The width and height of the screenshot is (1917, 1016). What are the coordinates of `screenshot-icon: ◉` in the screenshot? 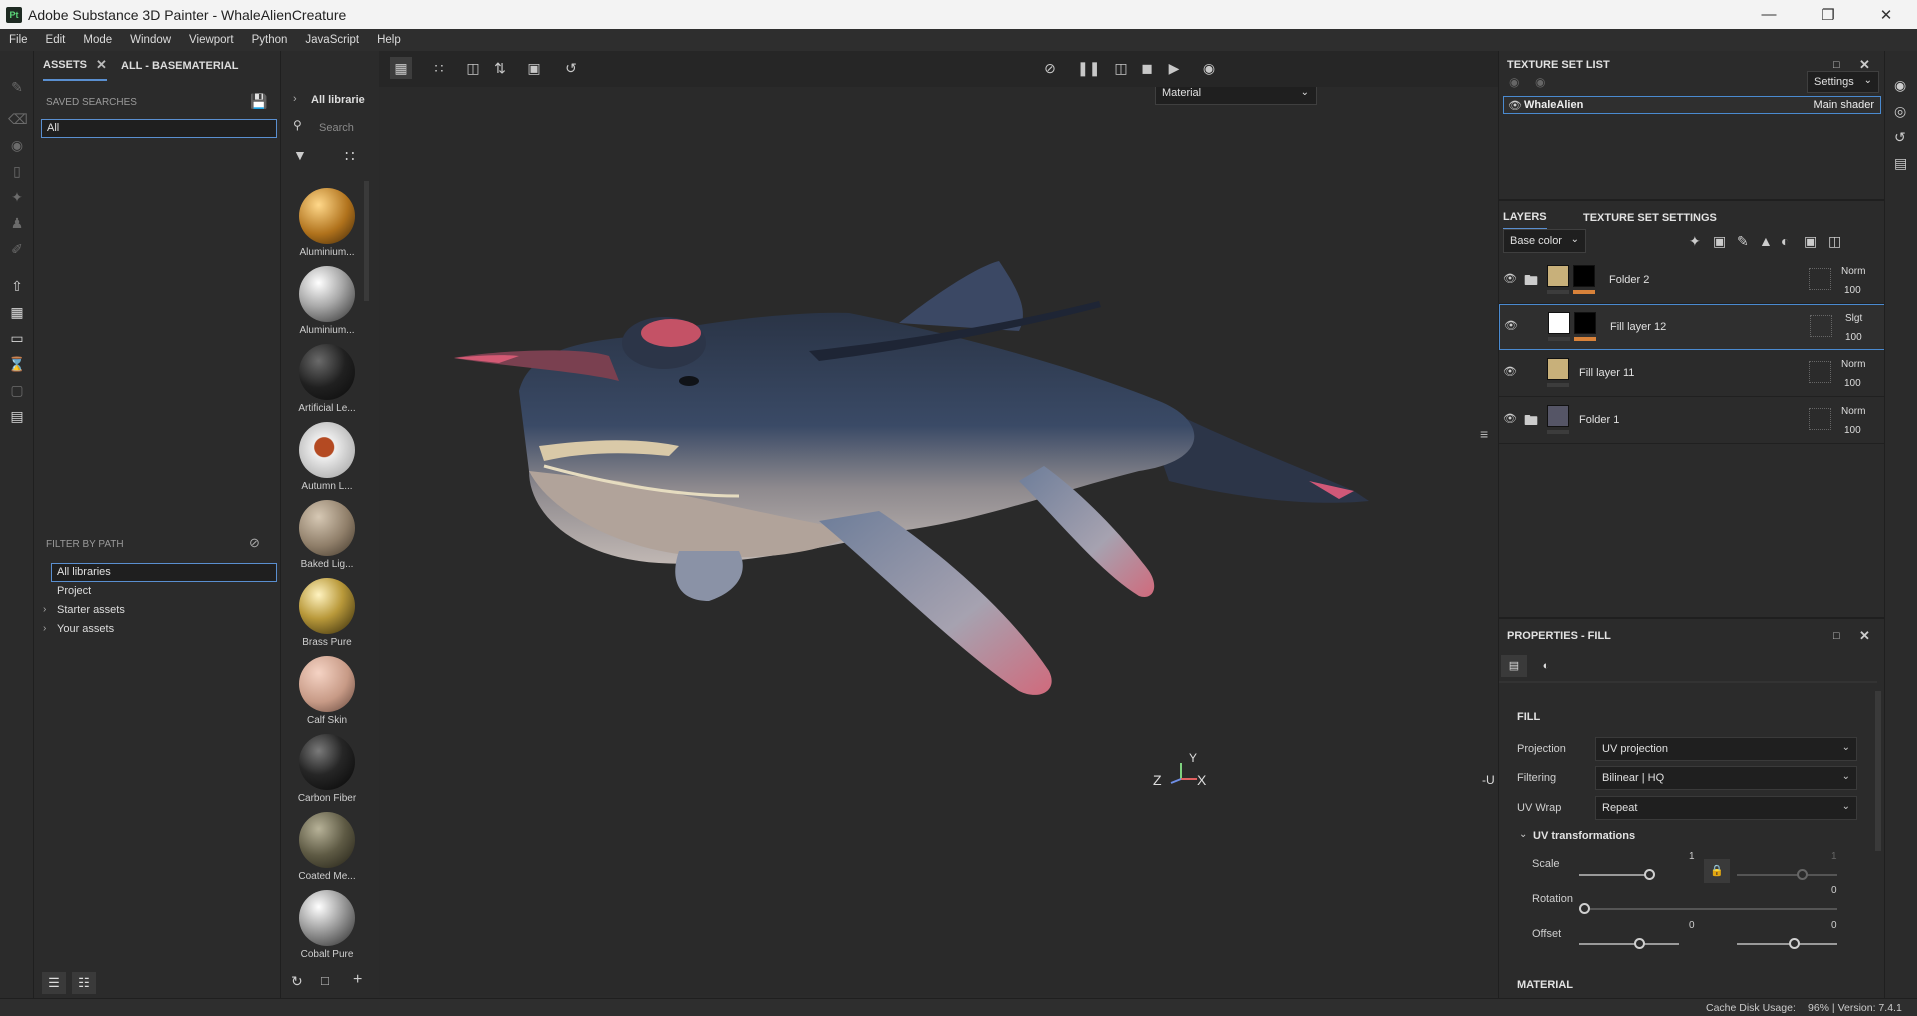 It's located at (1209, 68).